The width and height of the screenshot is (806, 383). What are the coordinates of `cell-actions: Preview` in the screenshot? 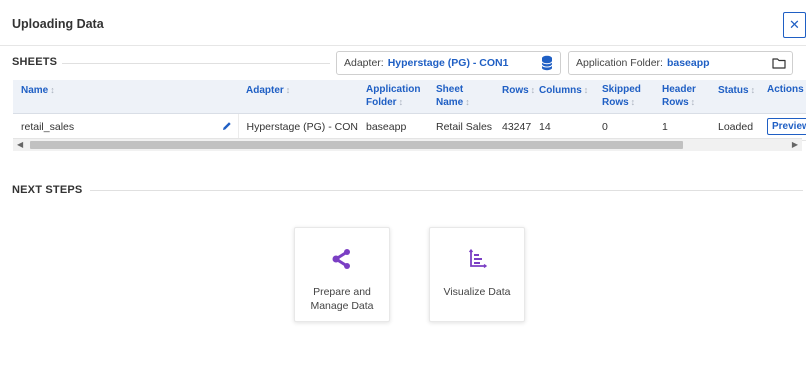 It's located at (782, 127).